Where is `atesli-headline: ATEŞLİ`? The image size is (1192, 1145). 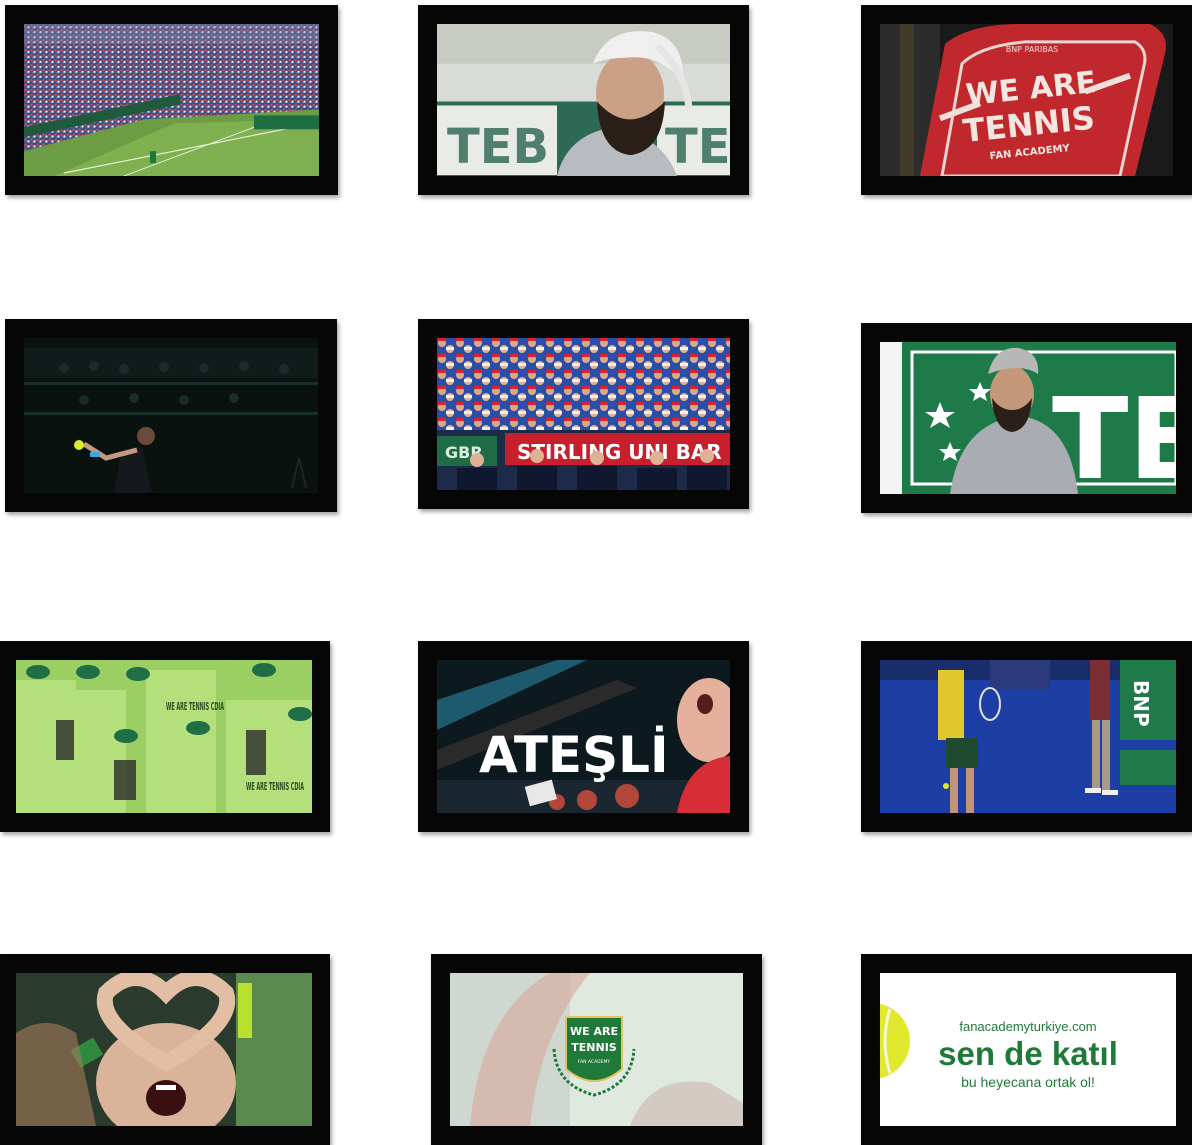 atesli-headline: ATEŞLİ is located at coordinates (574, 755).